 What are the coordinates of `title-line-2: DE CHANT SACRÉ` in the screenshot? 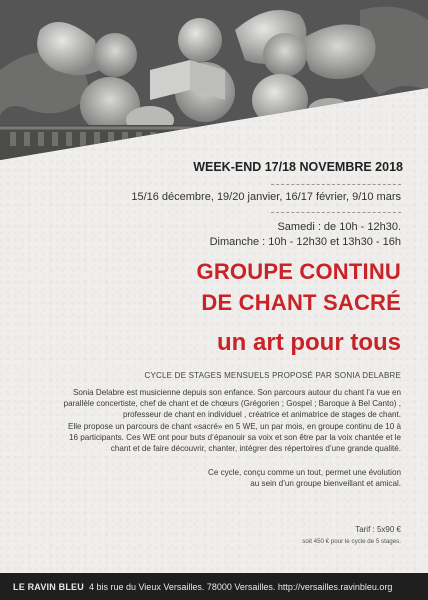 It's located at (301, 302).